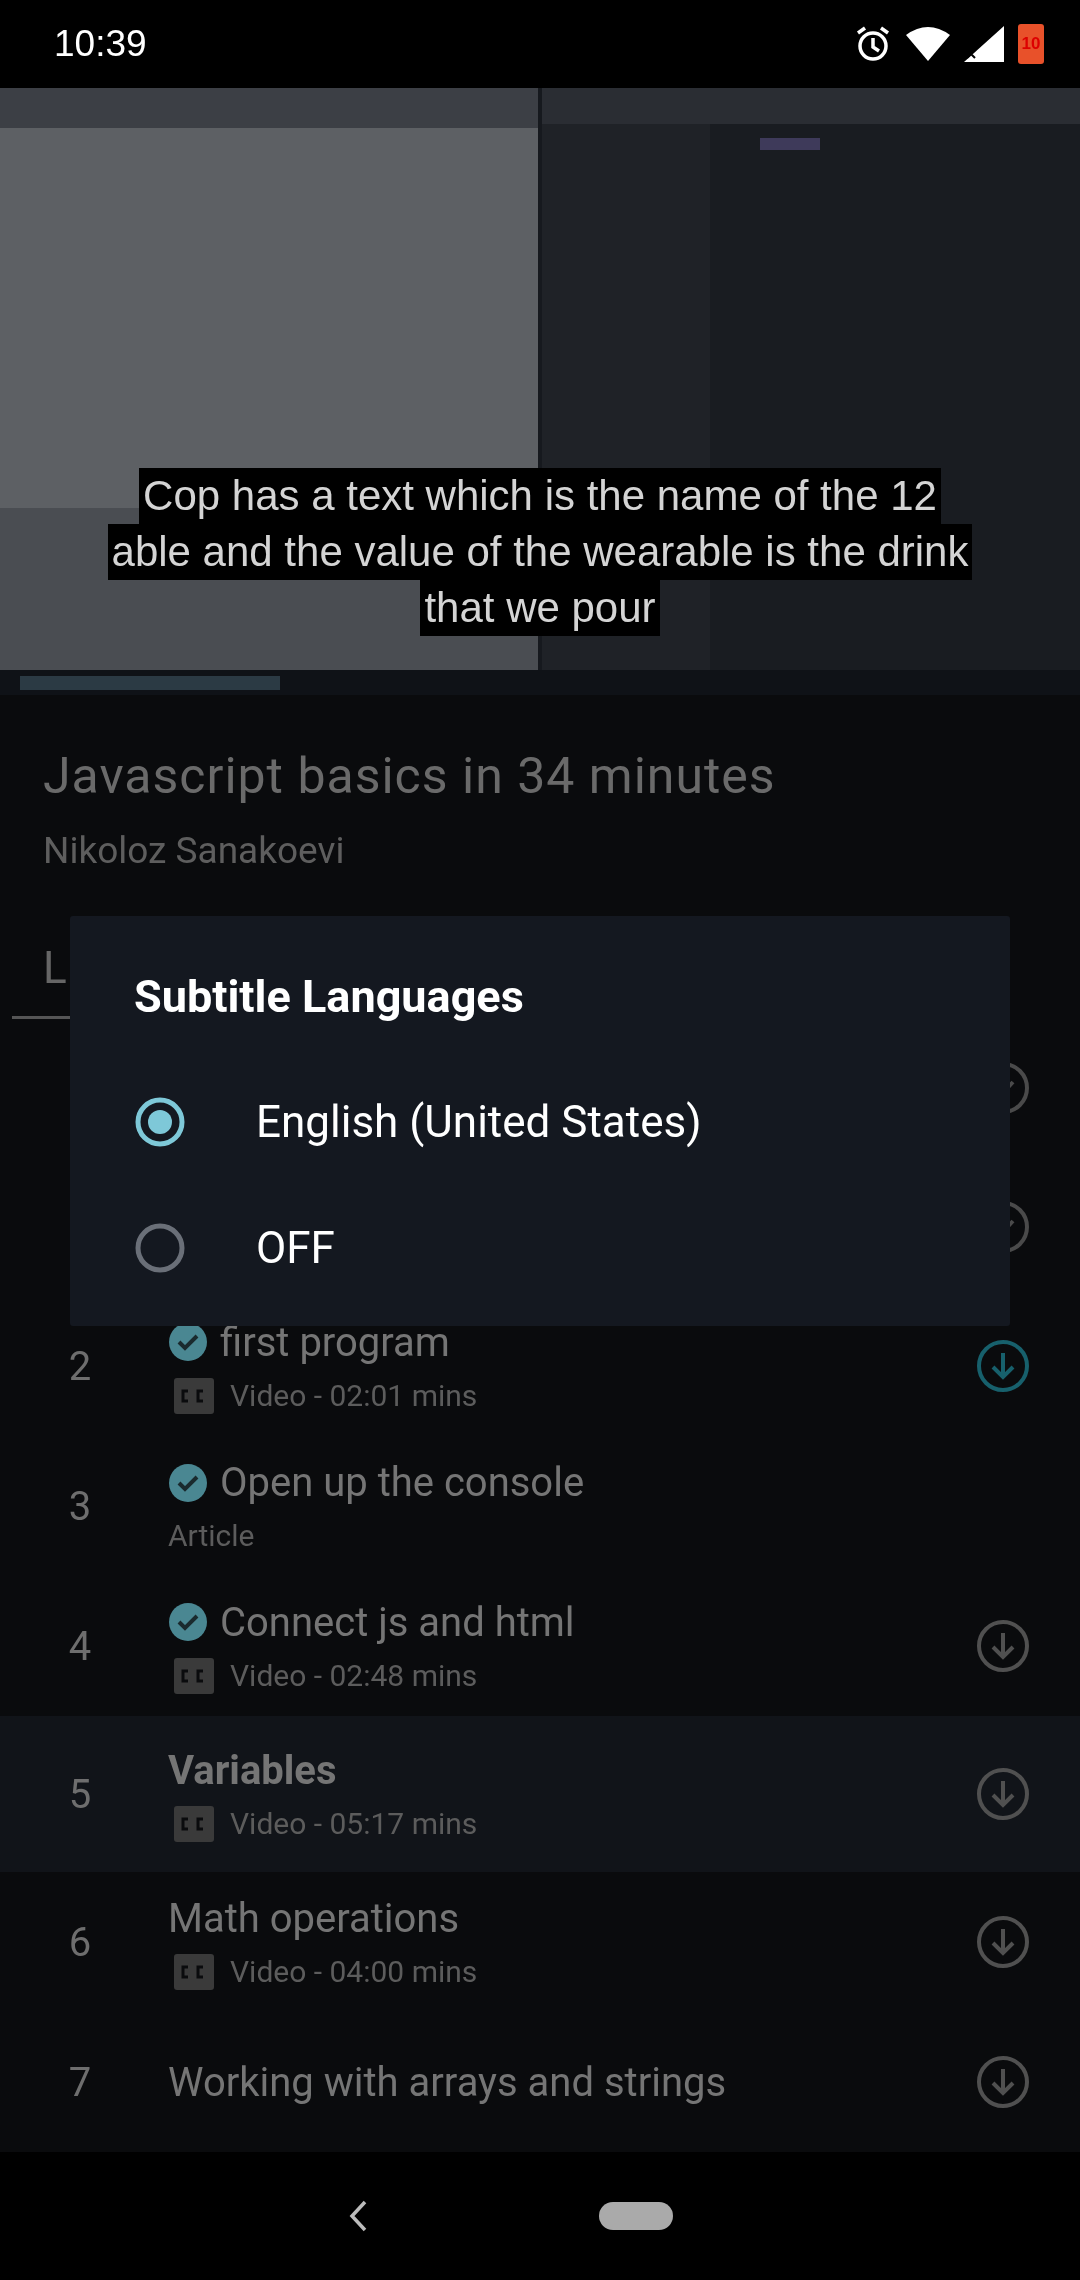  What do you see at coordinates (314, 1918) in the screenshot?
I see `lesson-title: Math operations` at bounding box center [314, 1918].